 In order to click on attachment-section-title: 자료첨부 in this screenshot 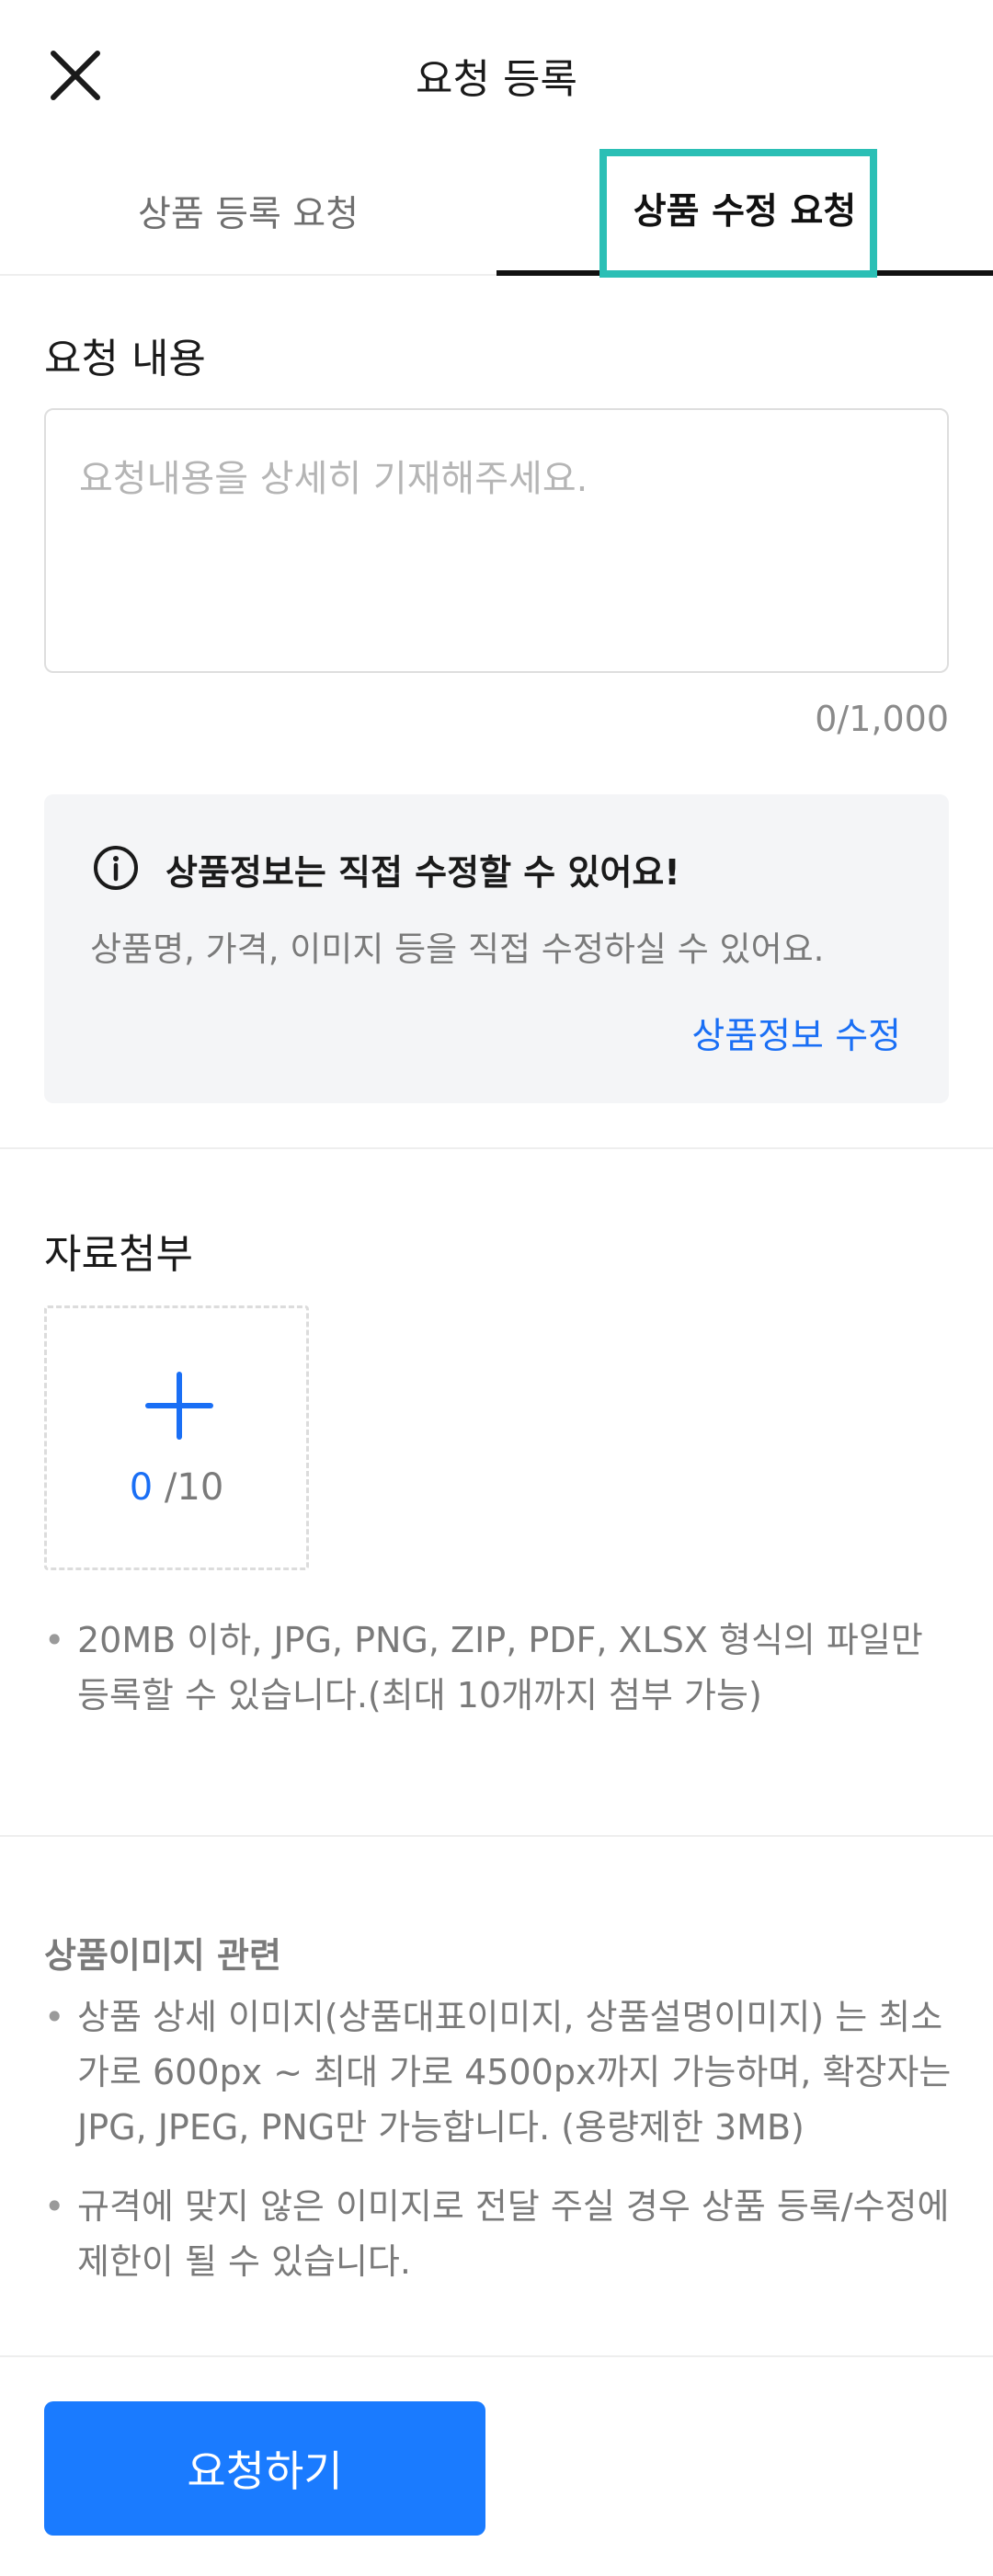, I will do `click(118, 1254)`.